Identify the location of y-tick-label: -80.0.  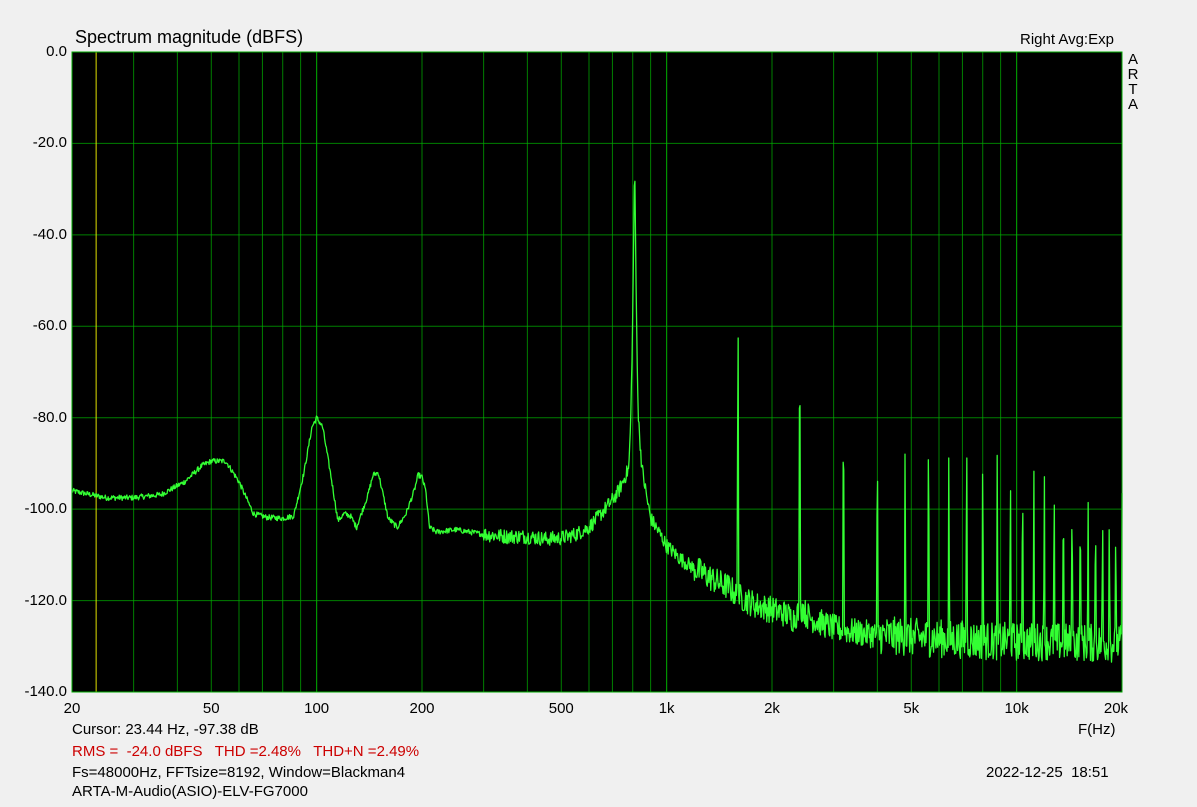
(49, 417).